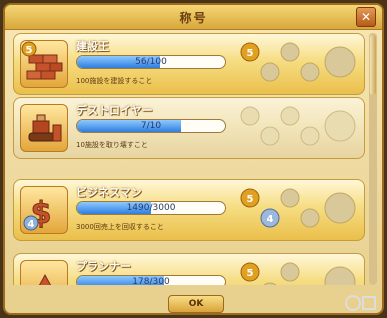 The height and width of the screenshot is (318, 387). I want to click on medal-row: 5 4, so click(298, 208).